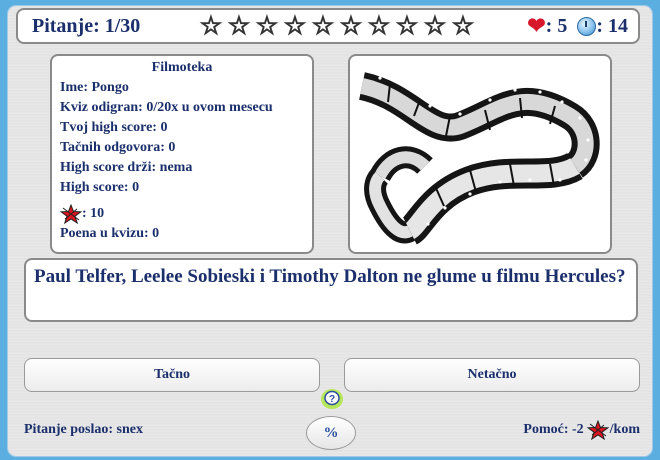  Describe the element at coordinates (118, 147) in the screenshot. I see `correct-answers: Tačnih odgovora: 0` at that location.